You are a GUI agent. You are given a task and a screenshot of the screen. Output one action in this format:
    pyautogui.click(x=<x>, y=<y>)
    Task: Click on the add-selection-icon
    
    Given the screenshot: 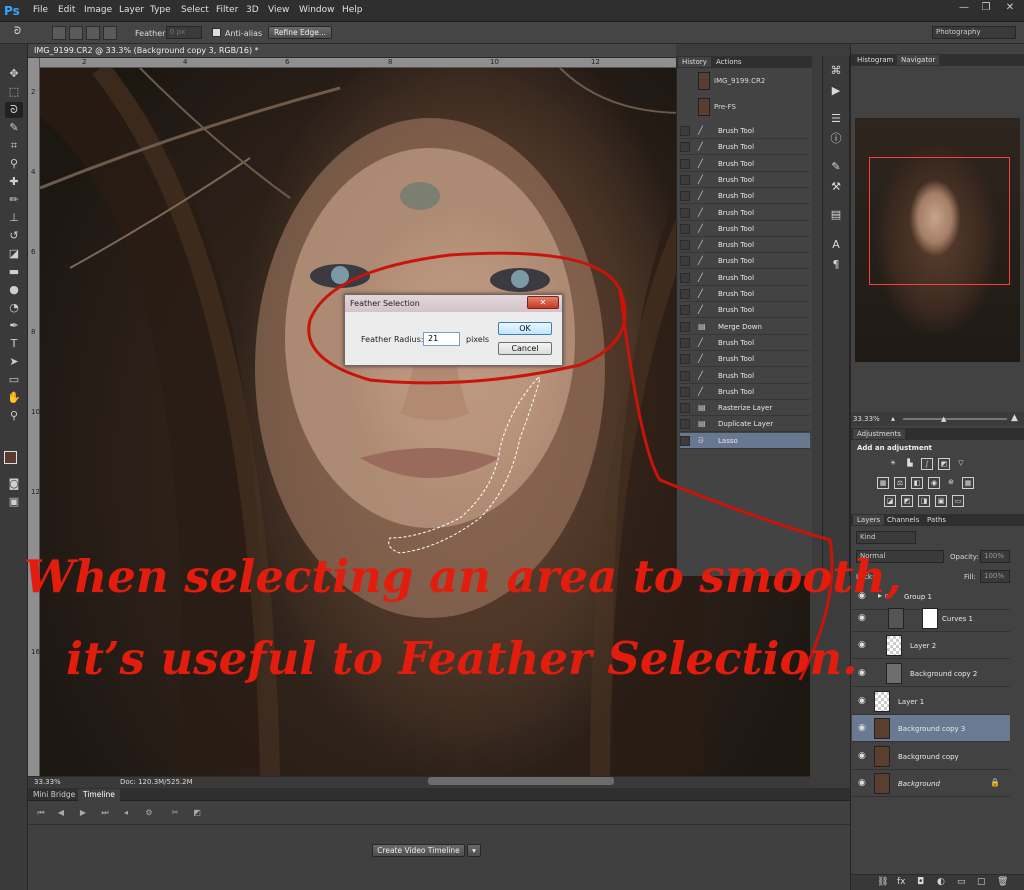 What is the action you would take?
    pyautogui.click(x=76, y=33)
    